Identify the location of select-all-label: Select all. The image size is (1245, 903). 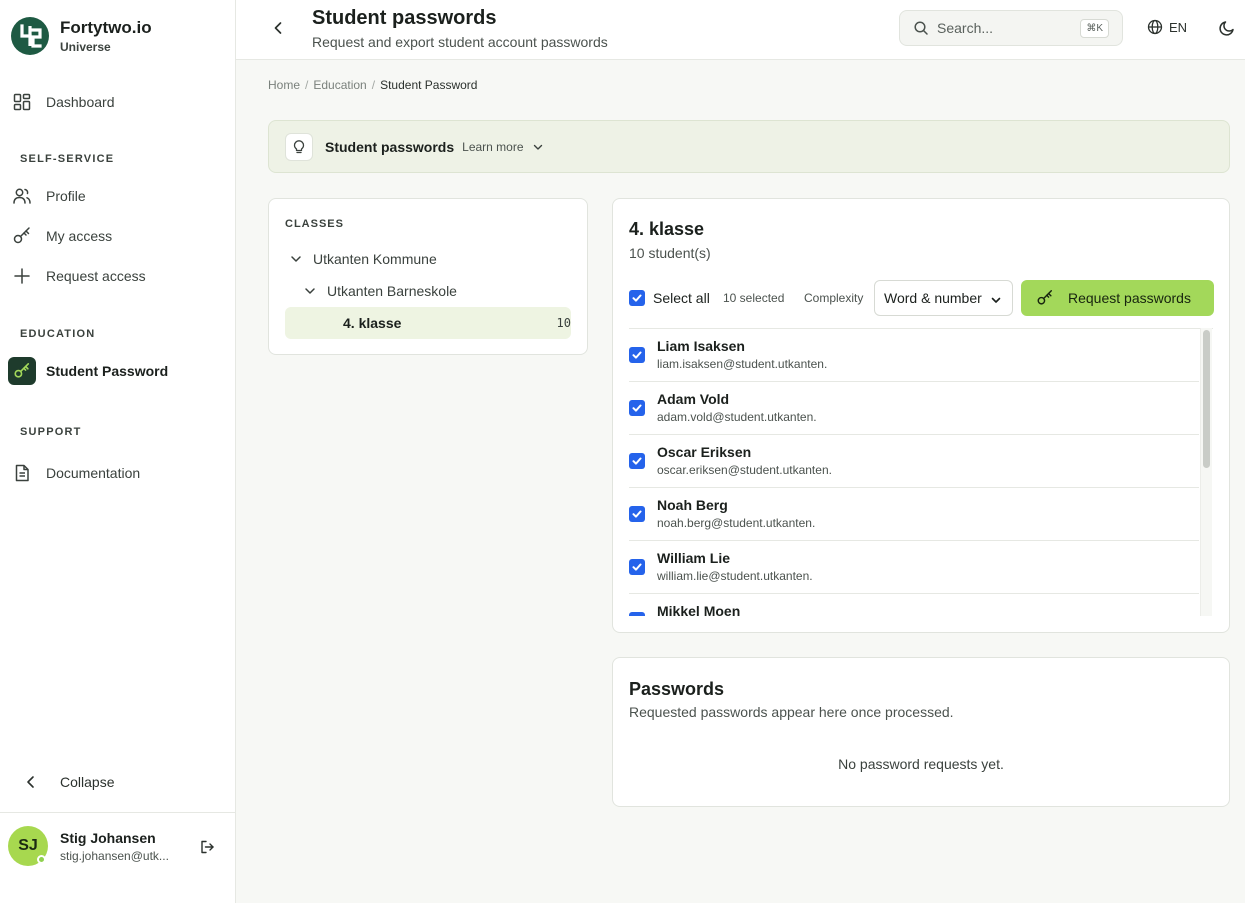
(681, 298).